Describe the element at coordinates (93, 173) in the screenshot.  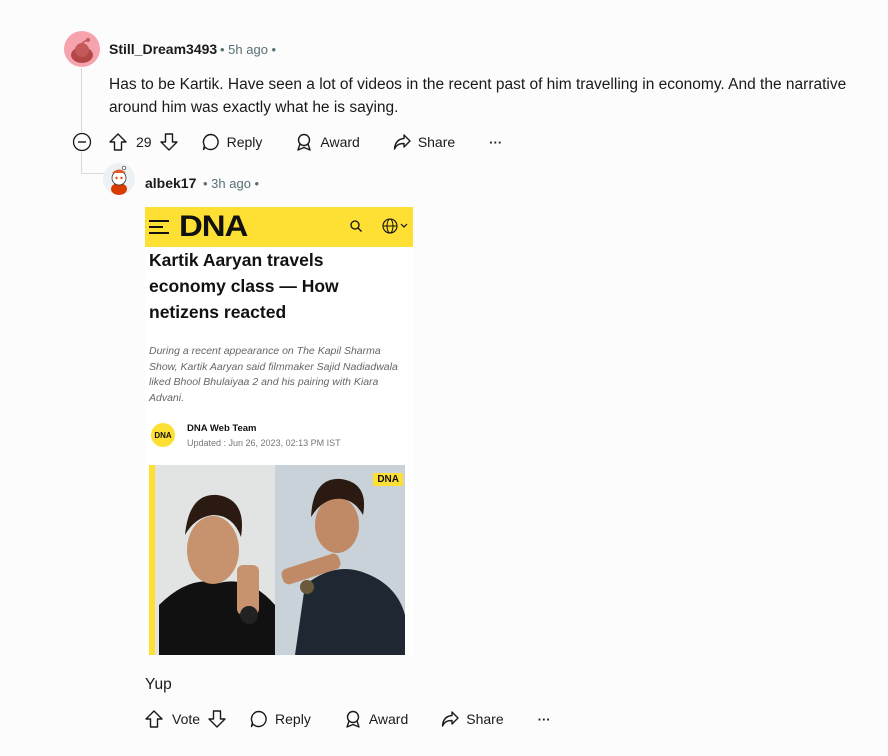
I see `thread-connector` at that location.